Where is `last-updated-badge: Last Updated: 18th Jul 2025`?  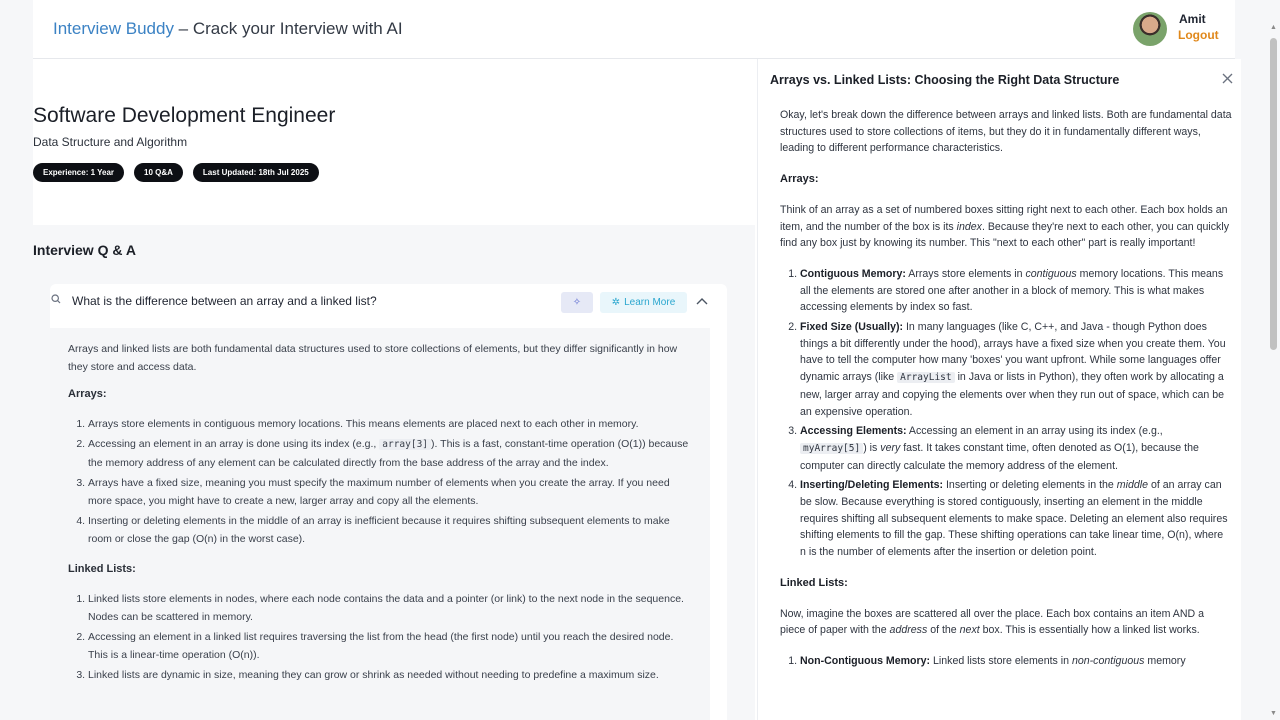 last-updated-badge: Last Updated: 18th Jul 2025 is located at coordinates (255, 172).